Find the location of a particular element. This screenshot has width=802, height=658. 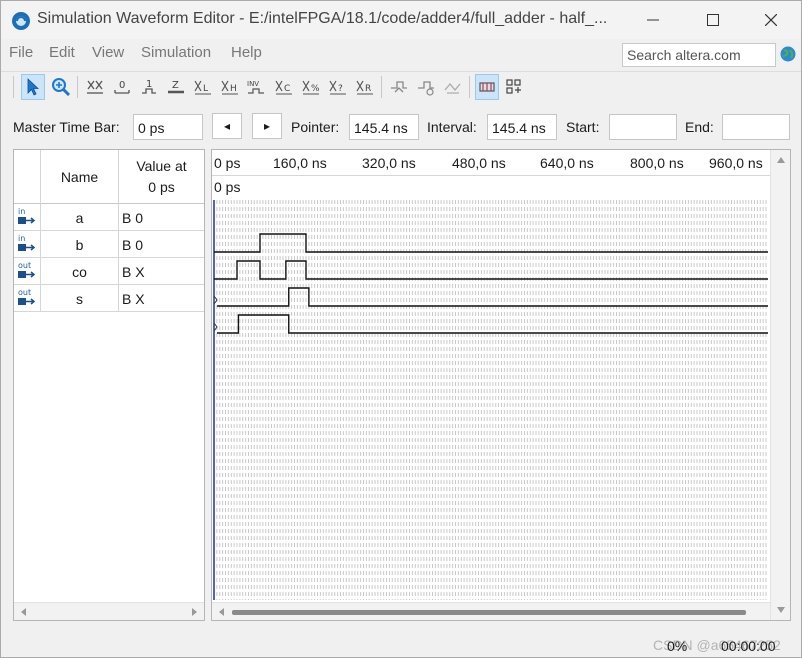

zoom-tool-icon is located at coordinates (61, 87).